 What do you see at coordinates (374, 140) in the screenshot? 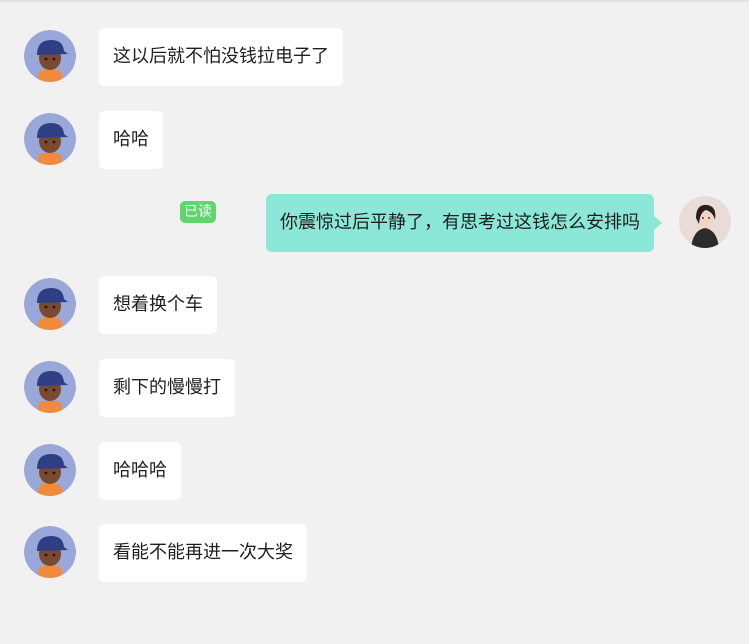
I see `message-row: 哈哈` at bounding box center [374, 140].